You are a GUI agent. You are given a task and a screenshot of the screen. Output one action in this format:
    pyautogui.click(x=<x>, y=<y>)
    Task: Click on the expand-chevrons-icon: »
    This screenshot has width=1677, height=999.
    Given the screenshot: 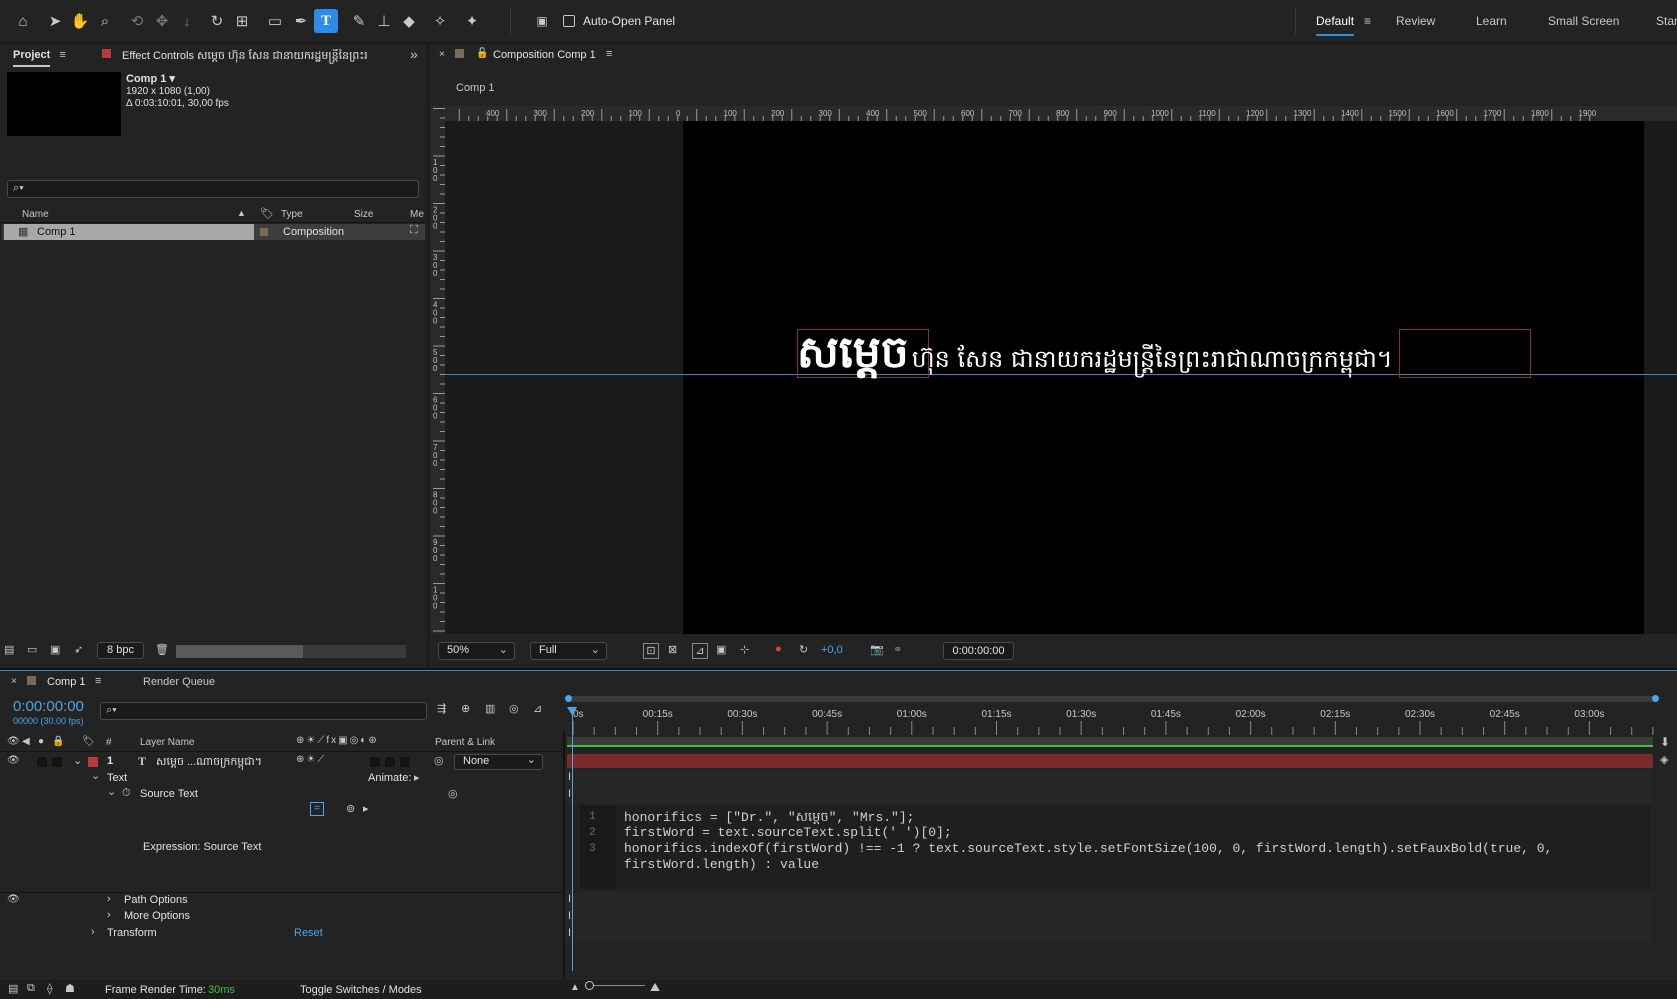 What is the action you would take?
    pyautogui.click(x=414, y=54)
    